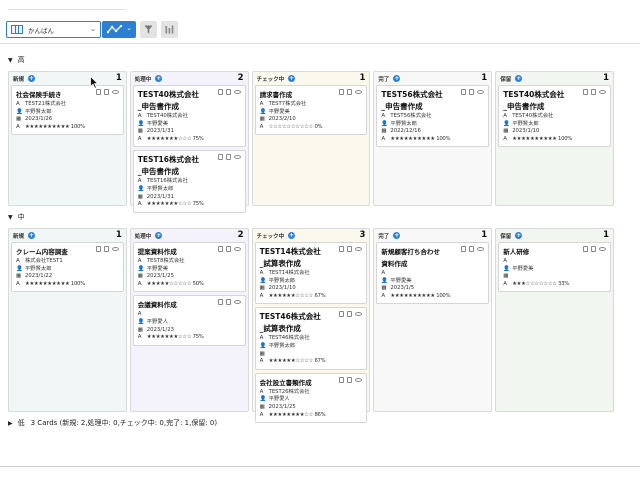 The image size is (640, 480). What do you see at coordinates (10, 217) in the screenshot?
I see `caret-down-icon: ▼` at bounding box center [10, 217].